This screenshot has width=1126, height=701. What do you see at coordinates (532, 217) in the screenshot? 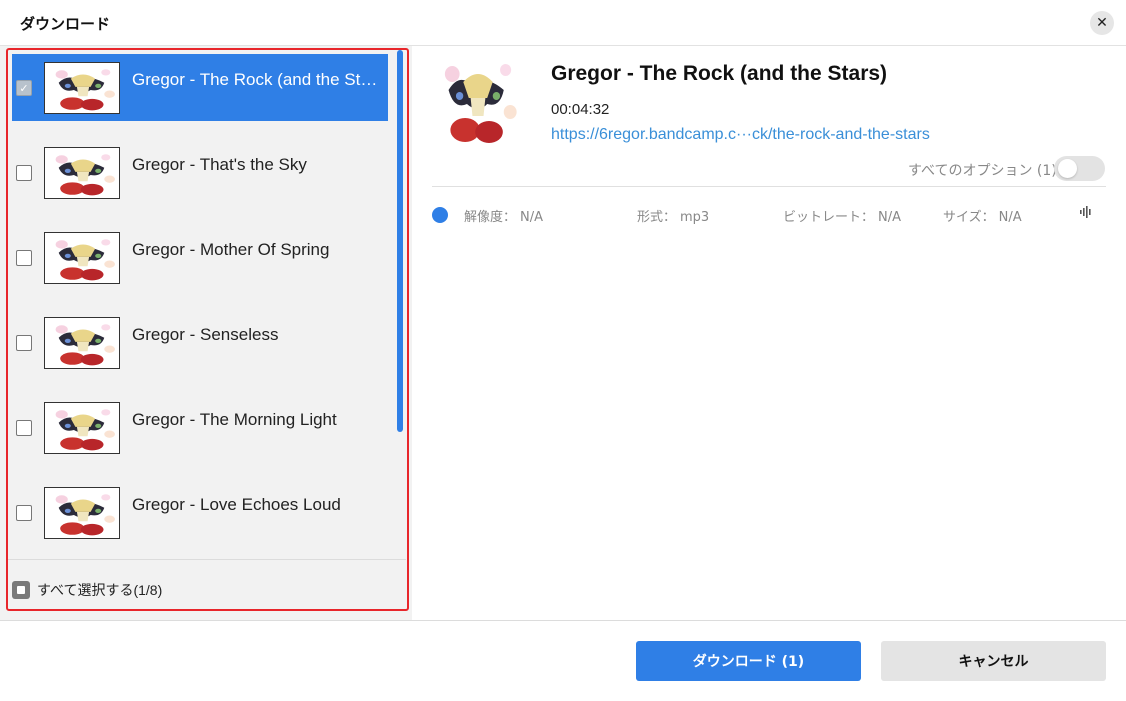
I see `resolution-value: N/A` at bounding box center [532, 217].